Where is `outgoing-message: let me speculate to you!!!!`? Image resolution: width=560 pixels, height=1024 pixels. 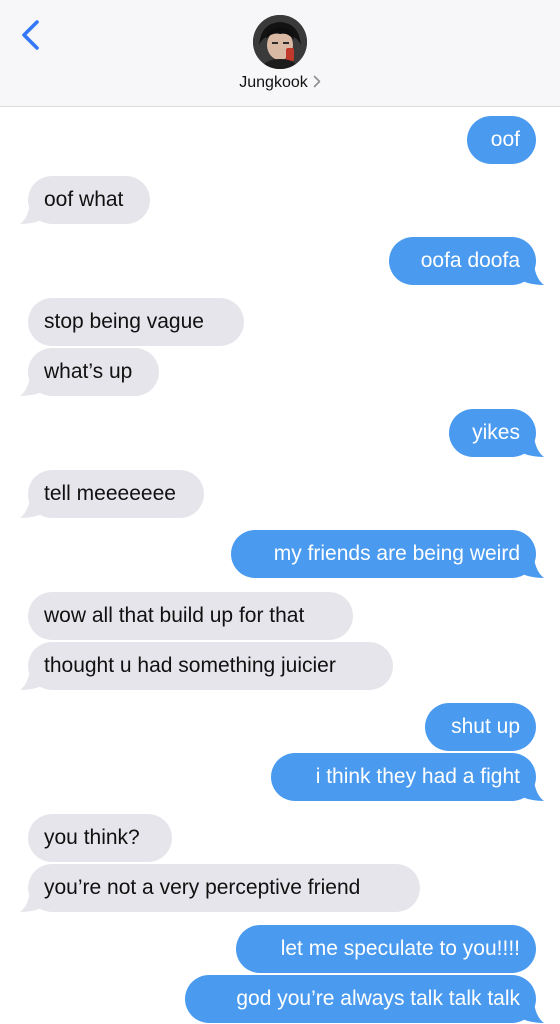
outgoing-message: let me speculate to you!!!! is located at coordinates (386, 949).